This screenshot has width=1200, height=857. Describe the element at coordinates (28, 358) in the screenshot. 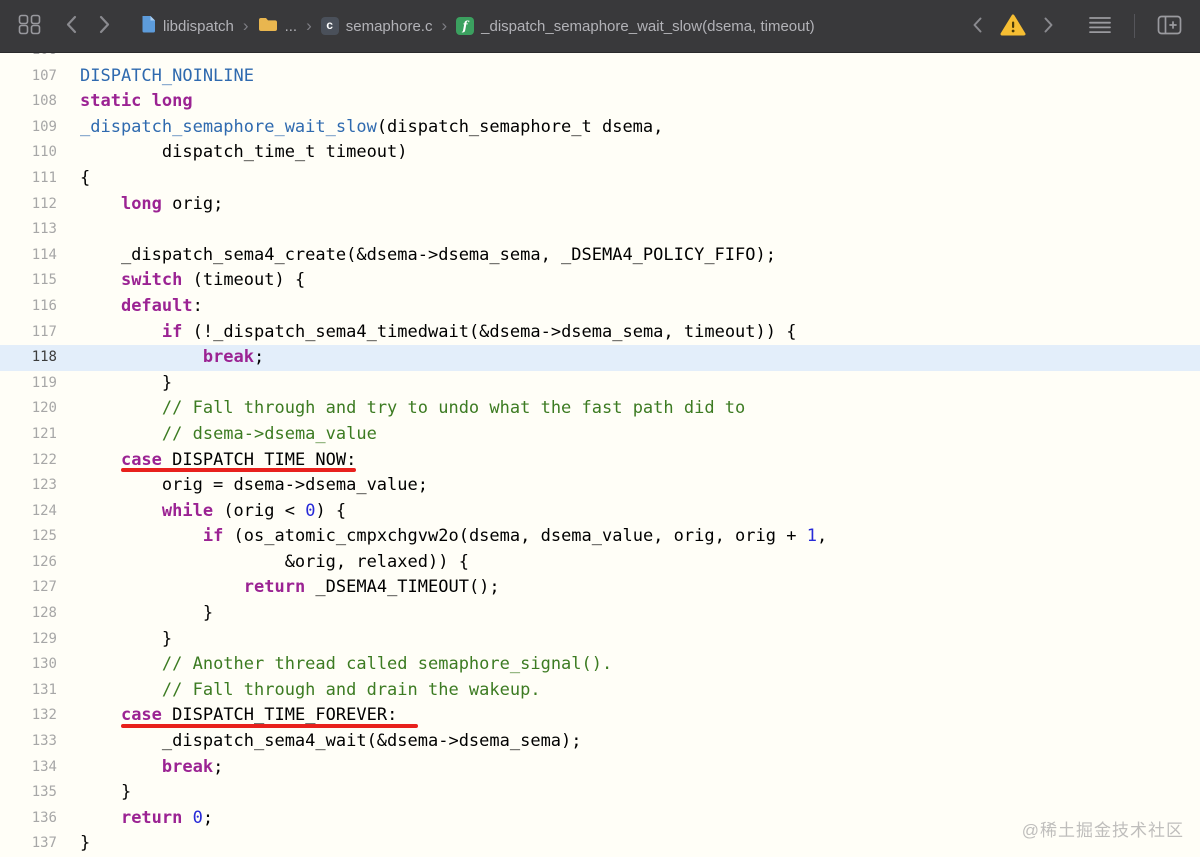

I see `line-number: 118` at that location.